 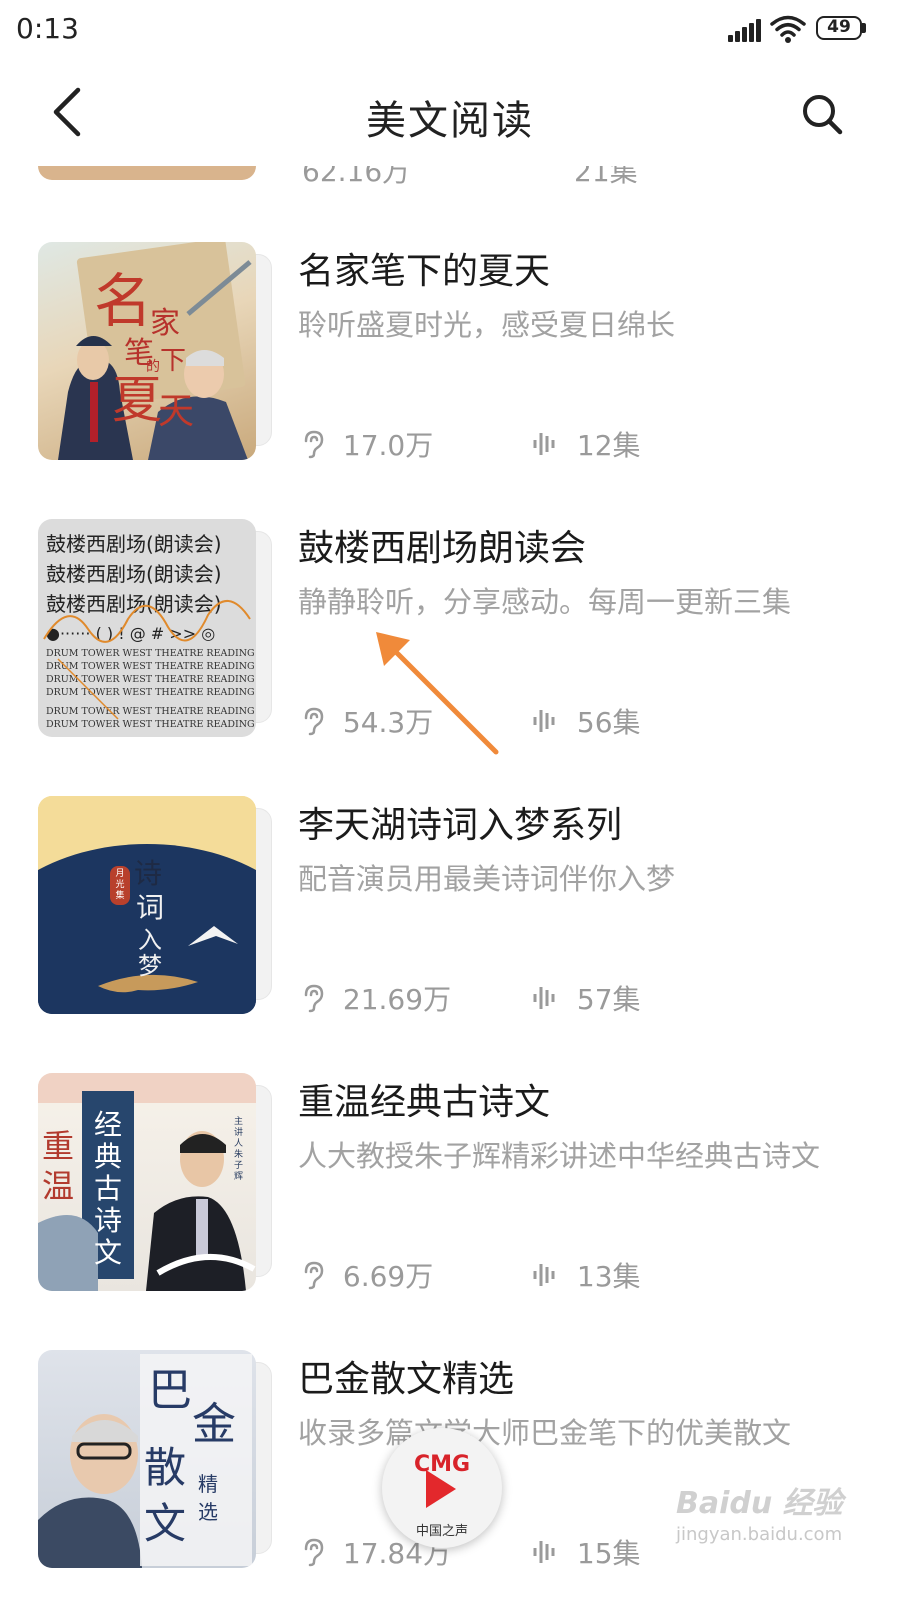 What do you see at coordinates (58, 1186) in the screenshot?
I see `cover-char: 温` at bounding box center [58, 1186].